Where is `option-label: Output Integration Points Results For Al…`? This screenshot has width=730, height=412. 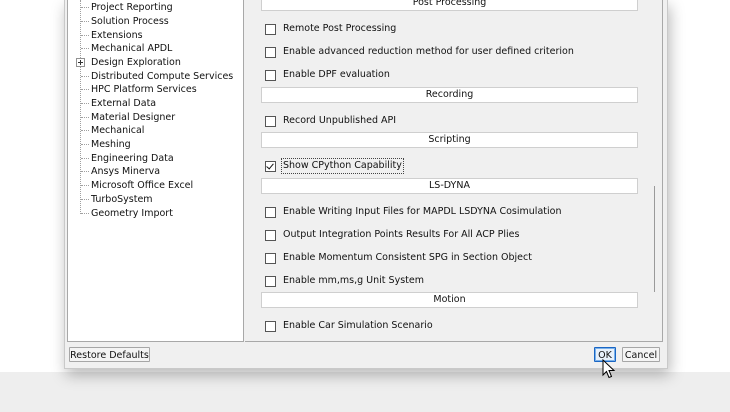
option-label: Output Integration Points Results For Al… is located at coordinates (401, 234).